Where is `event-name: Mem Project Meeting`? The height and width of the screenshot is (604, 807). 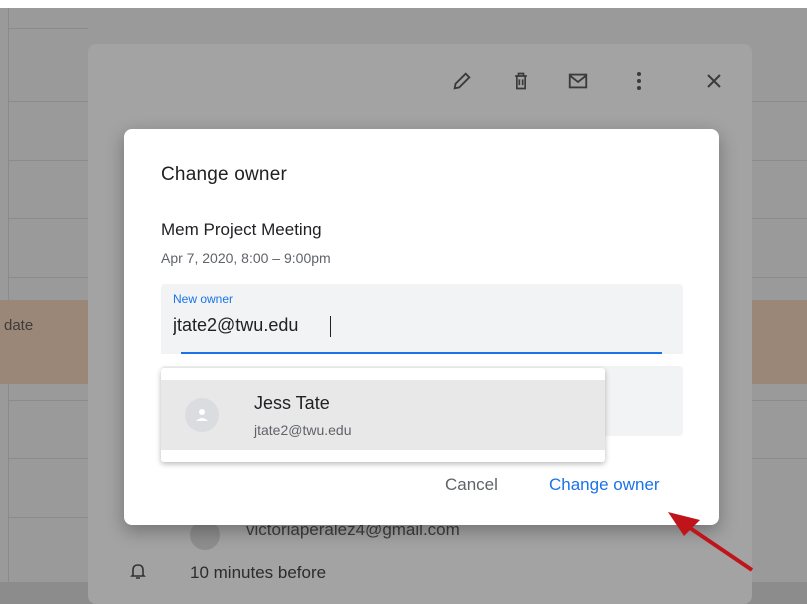 event-name: Mem Project Meeting is located at coordinates (241, 229).